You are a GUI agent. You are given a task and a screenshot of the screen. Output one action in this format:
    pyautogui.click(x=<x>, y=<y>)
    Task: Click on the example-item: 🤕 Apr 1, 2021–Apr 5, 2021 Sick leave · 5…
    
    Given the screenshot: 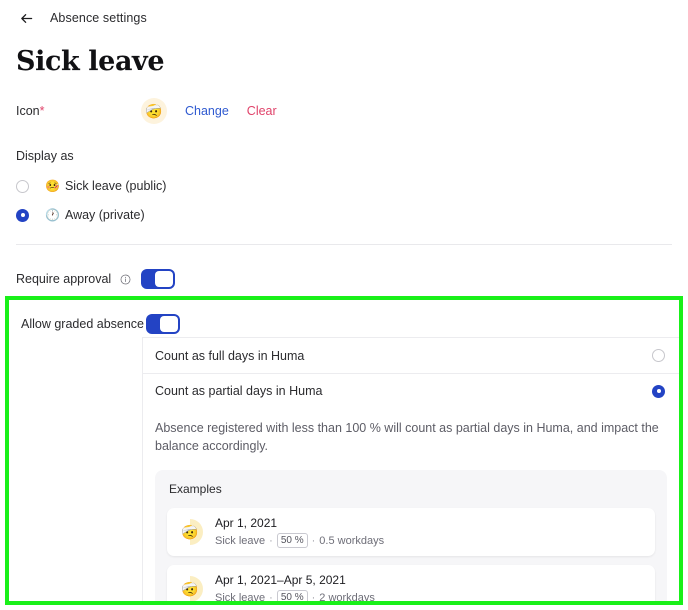 What is the action you would take?
    pyautogui.click(x=411, y=583)
    